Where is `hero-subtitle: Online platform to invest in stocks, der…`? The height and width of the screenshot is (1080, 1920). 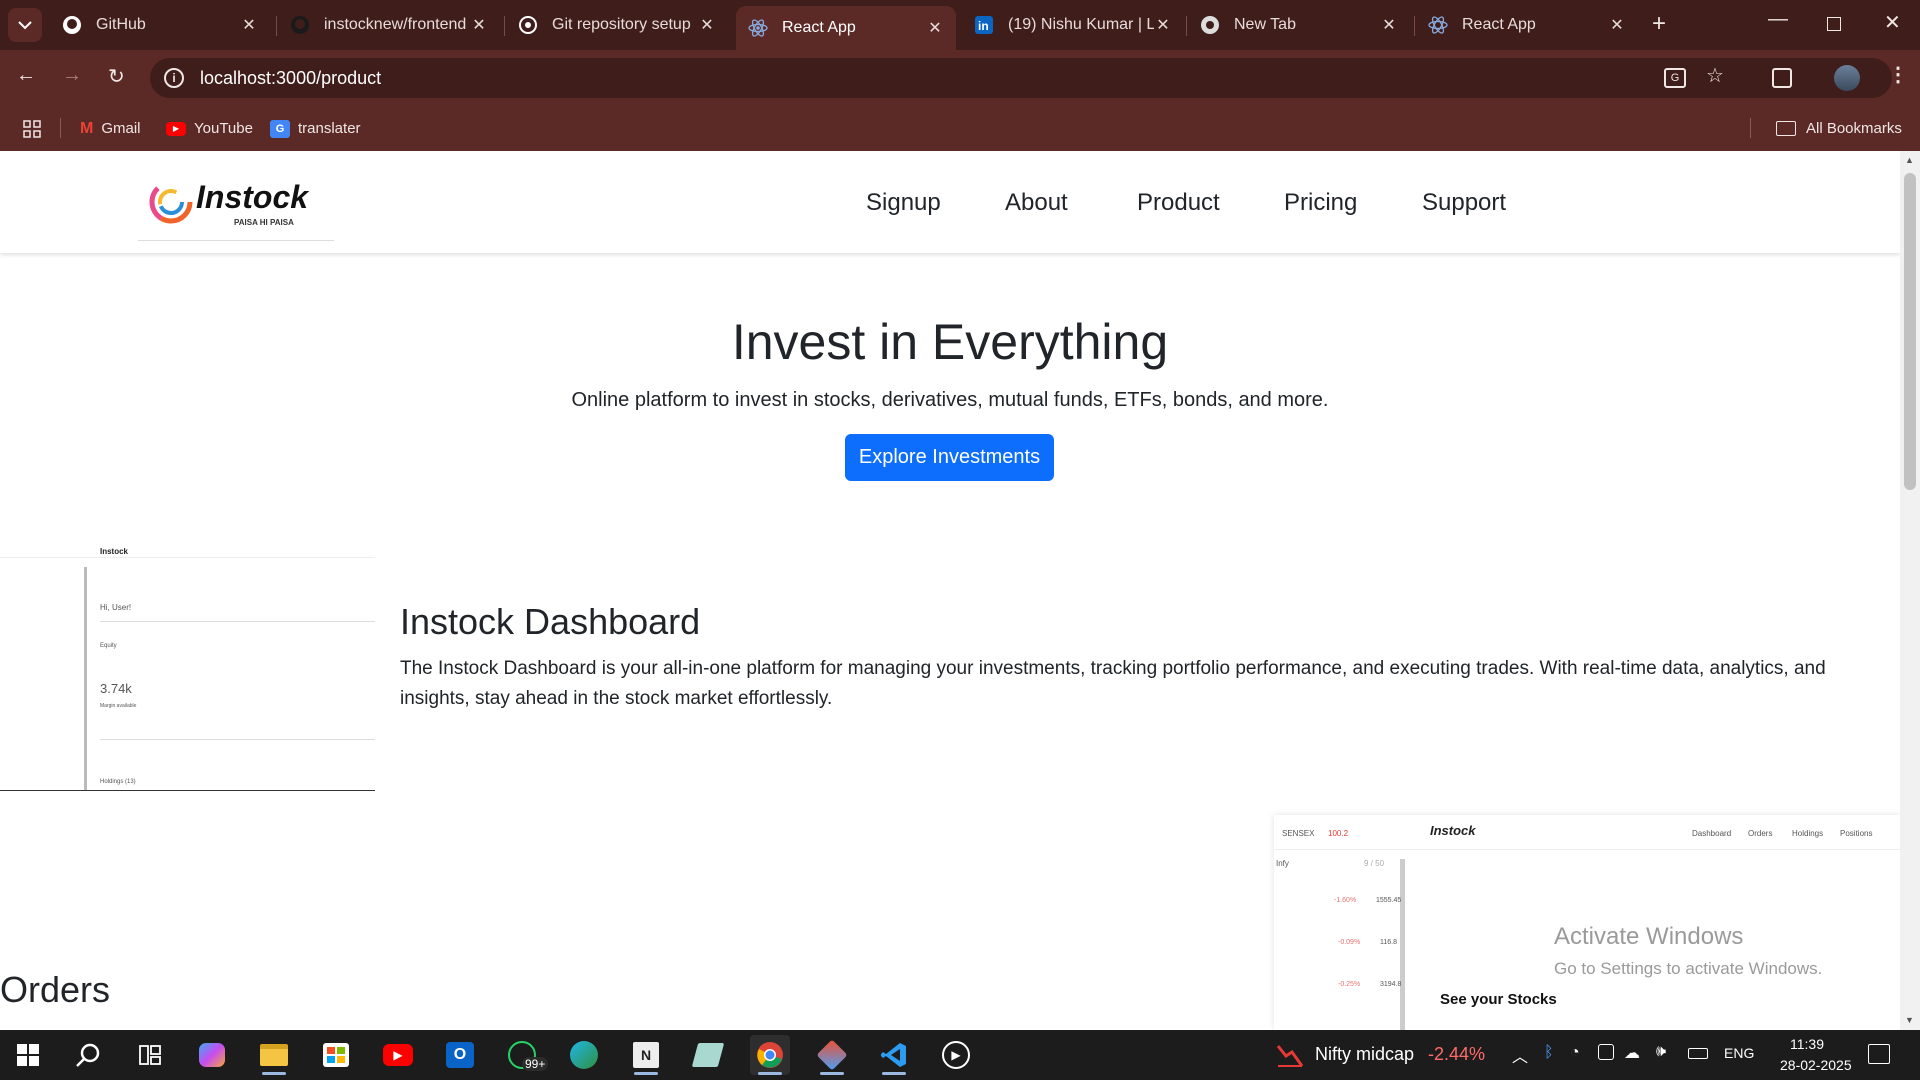
hero-subtitle: Online platform to invest in stocks, der… is located at coordinates (950, 400).